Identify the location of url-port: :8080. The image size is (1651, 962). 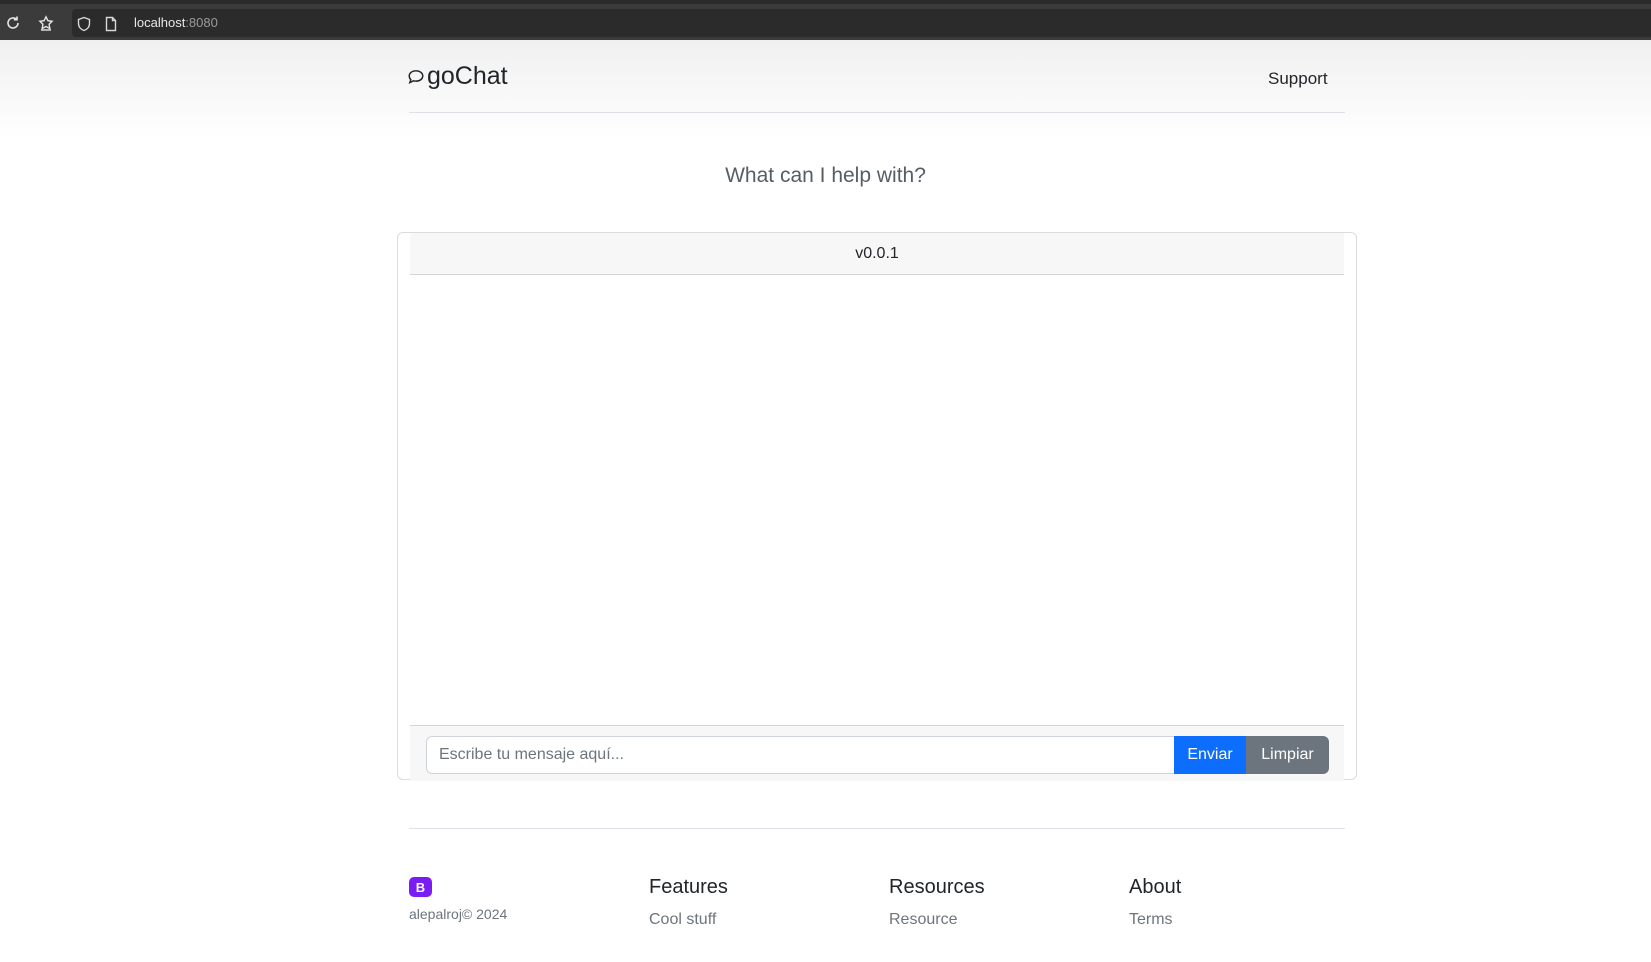
(201, 22).